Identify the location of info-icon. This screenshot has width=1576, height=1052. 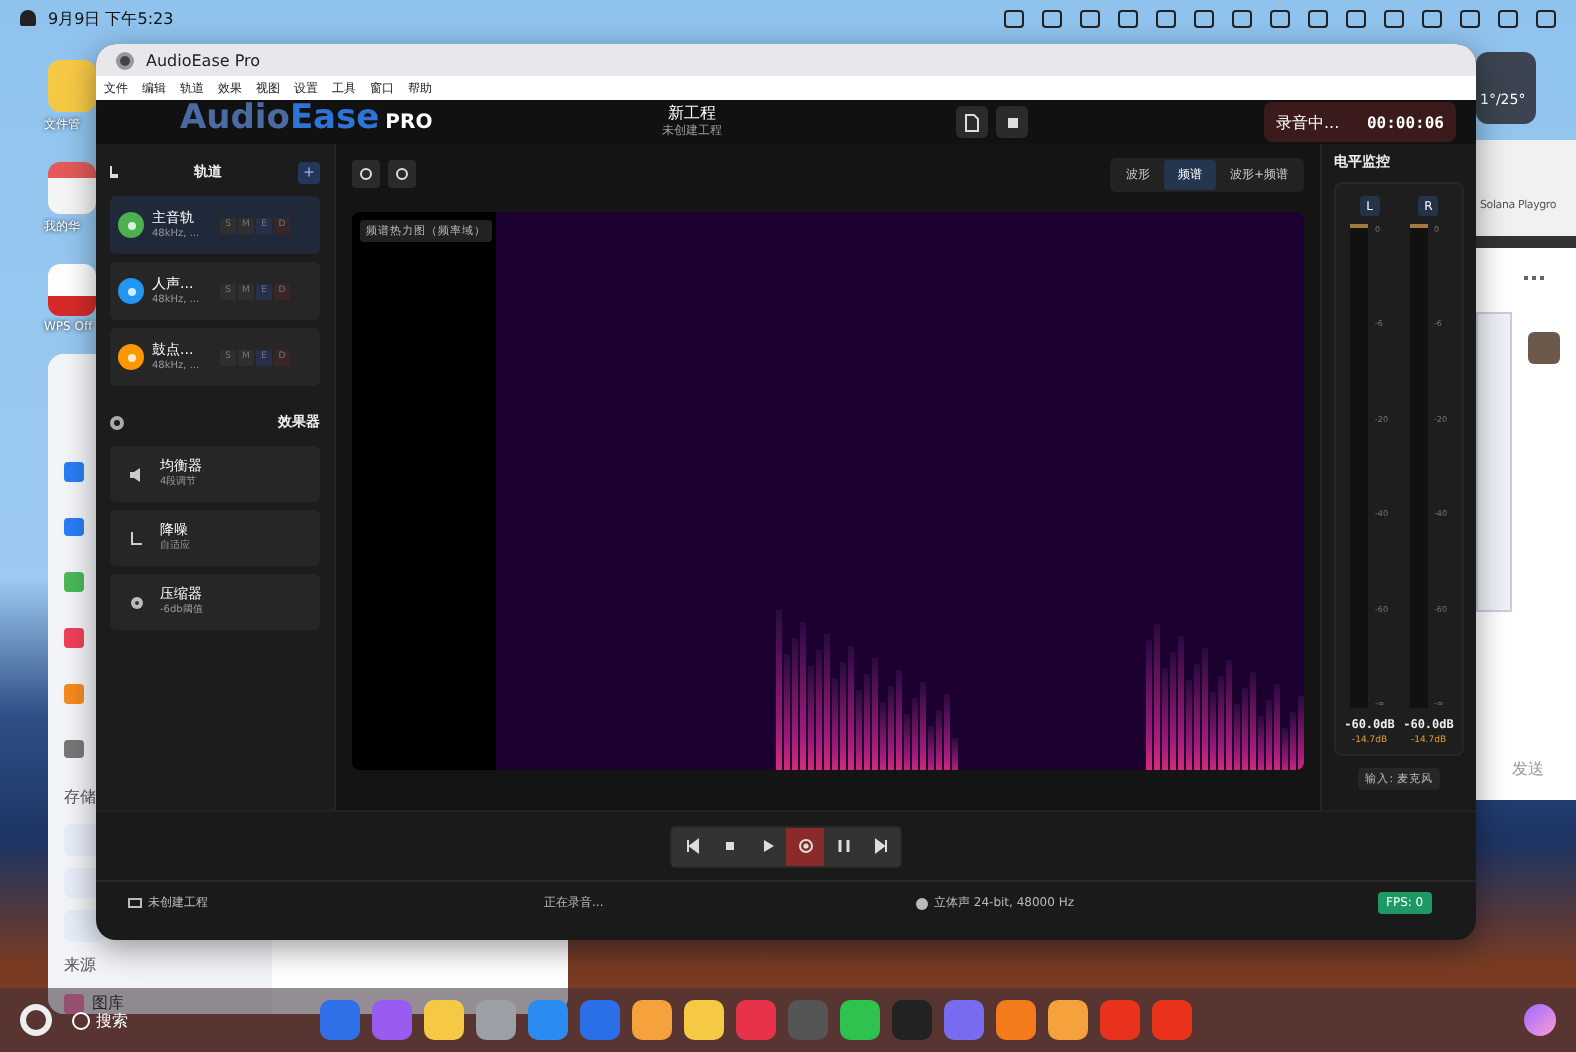
(922, 903).